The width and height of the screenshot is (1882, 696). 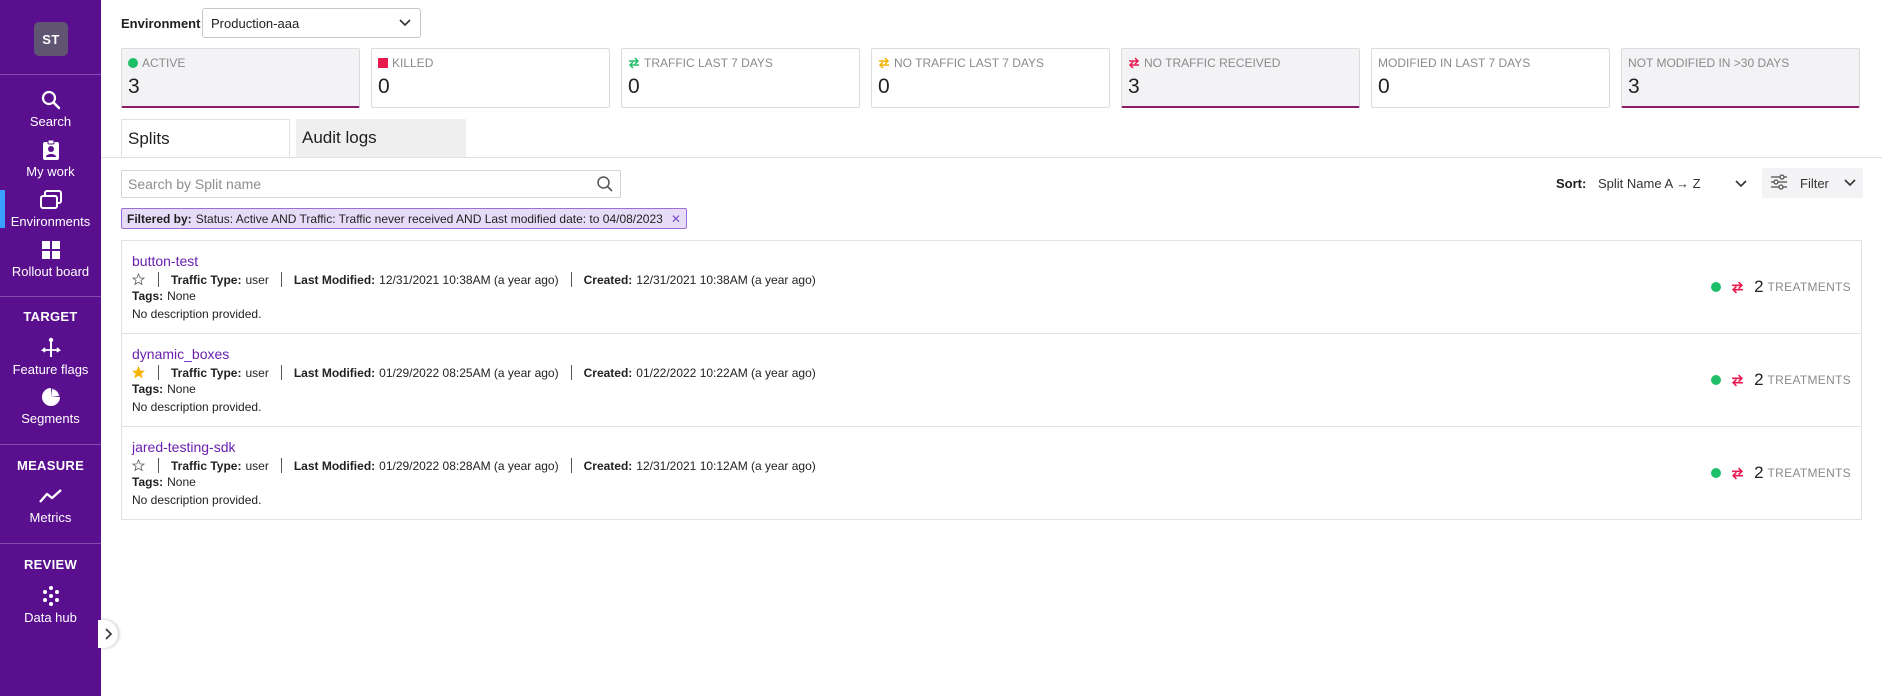 I want to click on sidebar-item-label: Search, so click(x=50, y=121).